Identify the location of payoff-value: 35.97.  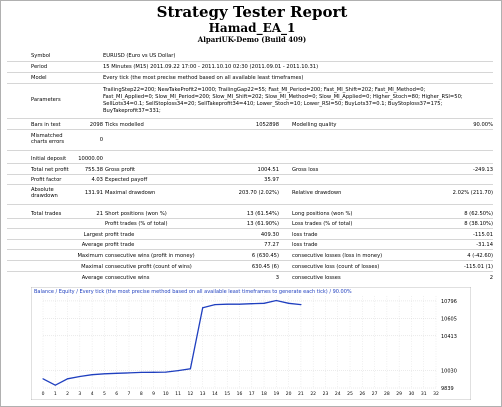
(271, 180).